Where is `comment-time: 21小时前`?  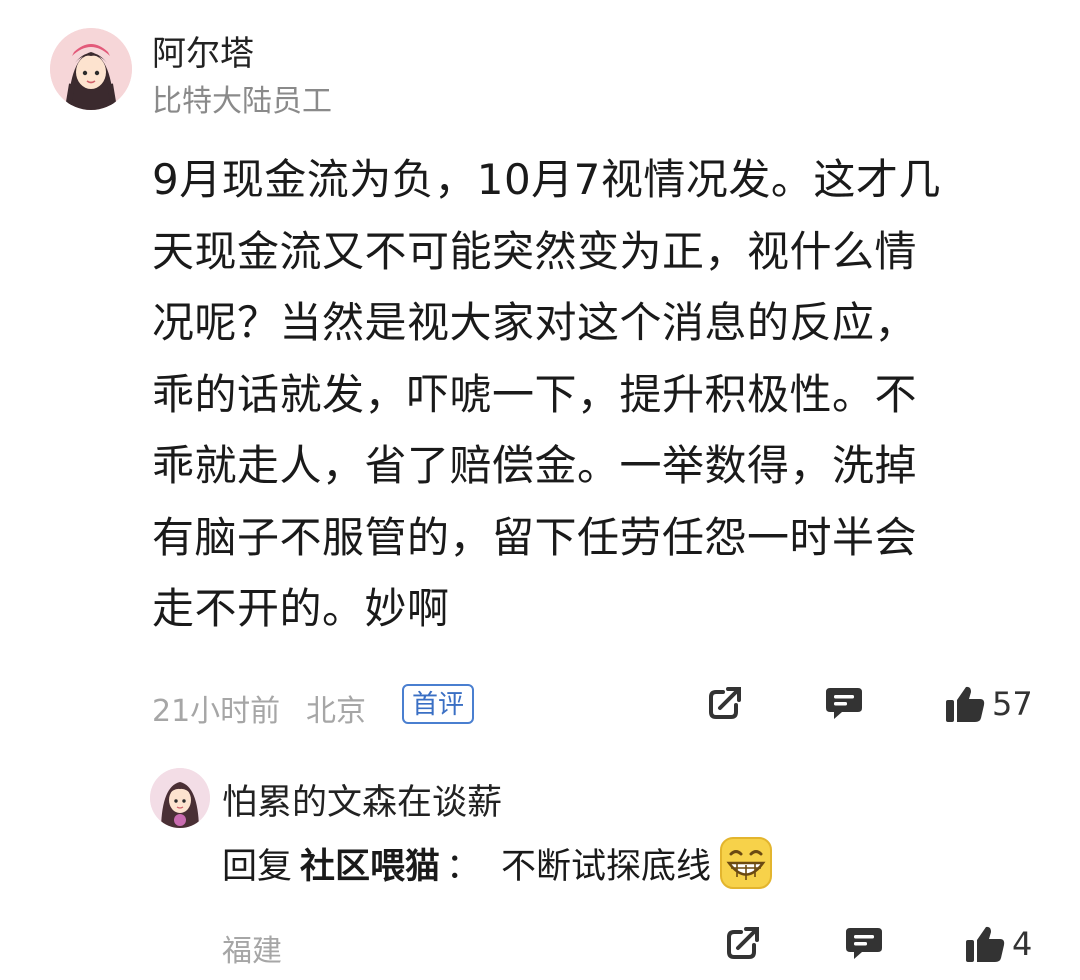 comment-time: 21小时前 is located at coordinates (216, 711).